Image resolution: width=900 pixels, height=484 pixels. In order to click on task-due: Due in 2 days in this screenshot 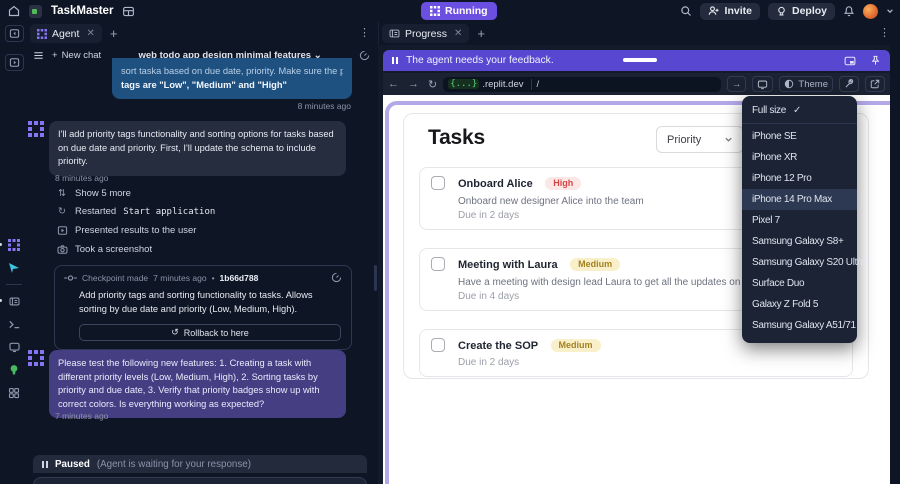, I will do `click(489, 362)`.